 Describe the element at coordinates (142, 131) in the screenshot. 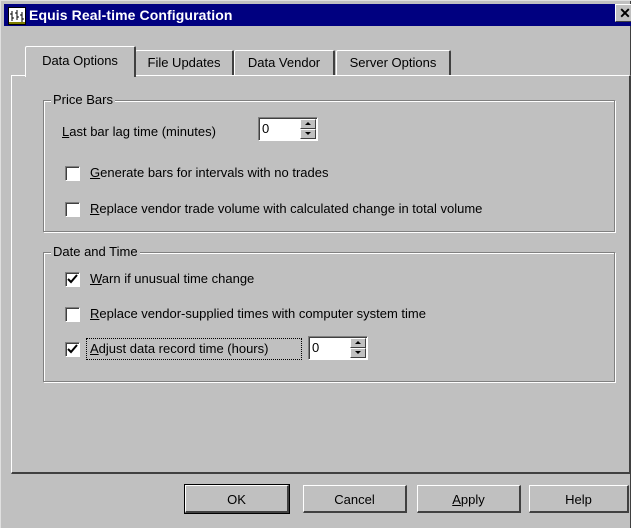

I see `lag-time-label-rest: ast bar lag time (minutes)` at that location.